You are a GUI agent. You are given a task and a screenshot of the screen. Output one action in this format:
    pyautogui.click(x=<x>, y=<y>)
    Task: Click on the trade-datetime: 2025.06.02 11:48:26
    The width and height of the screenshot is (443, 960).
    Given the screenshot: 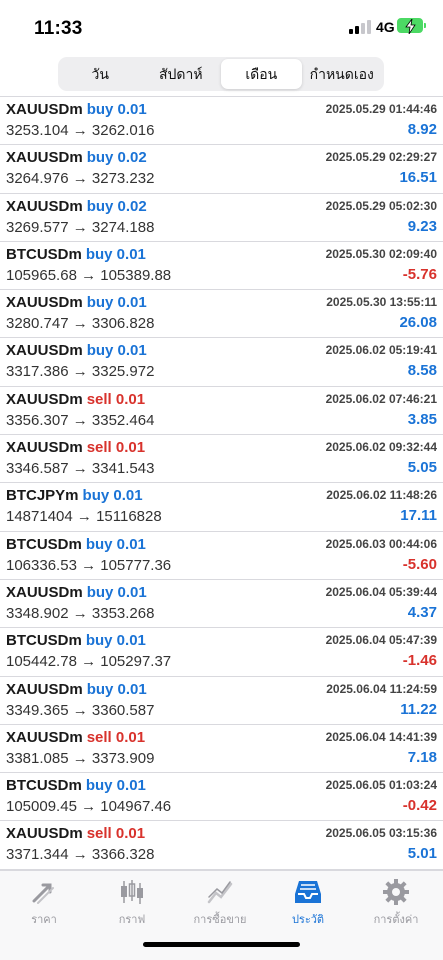 What is the action you would take?
    pyautogui.click(x=381, y=495)
    